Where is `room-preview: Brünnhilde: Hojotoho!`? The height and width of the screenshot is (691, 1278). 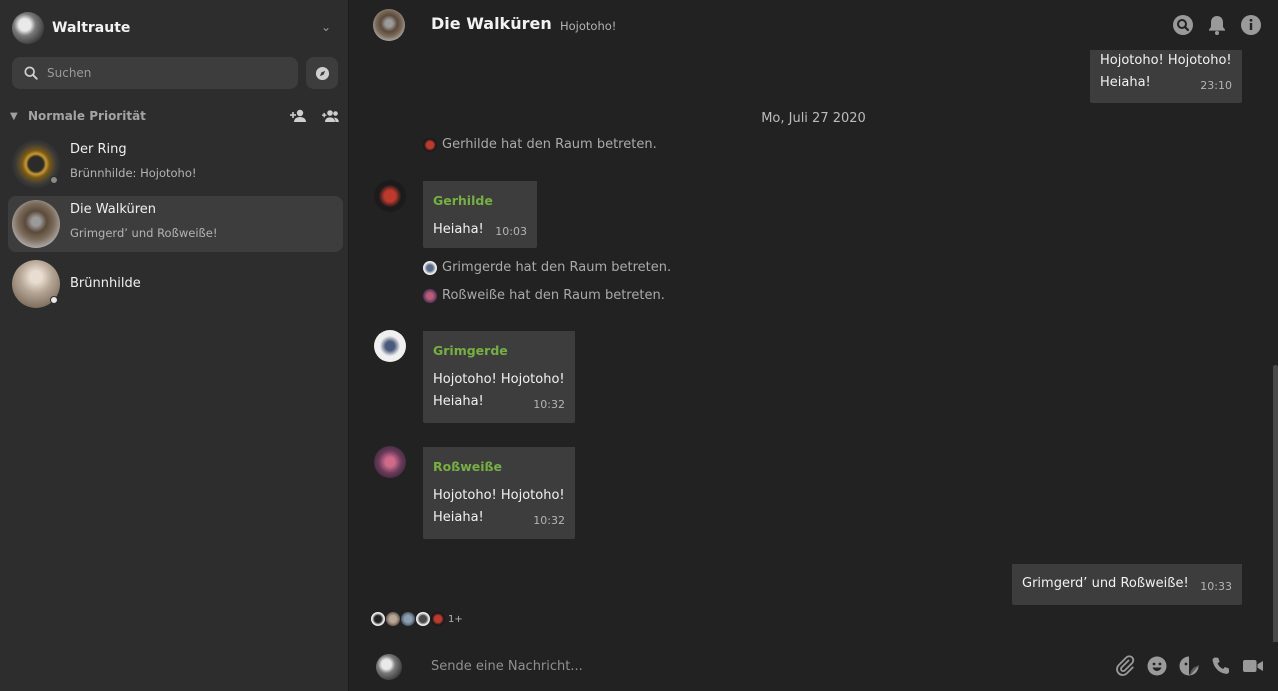 room-preview: Brünnhilde: Hojotoho! is located at coordinates (133, 173).